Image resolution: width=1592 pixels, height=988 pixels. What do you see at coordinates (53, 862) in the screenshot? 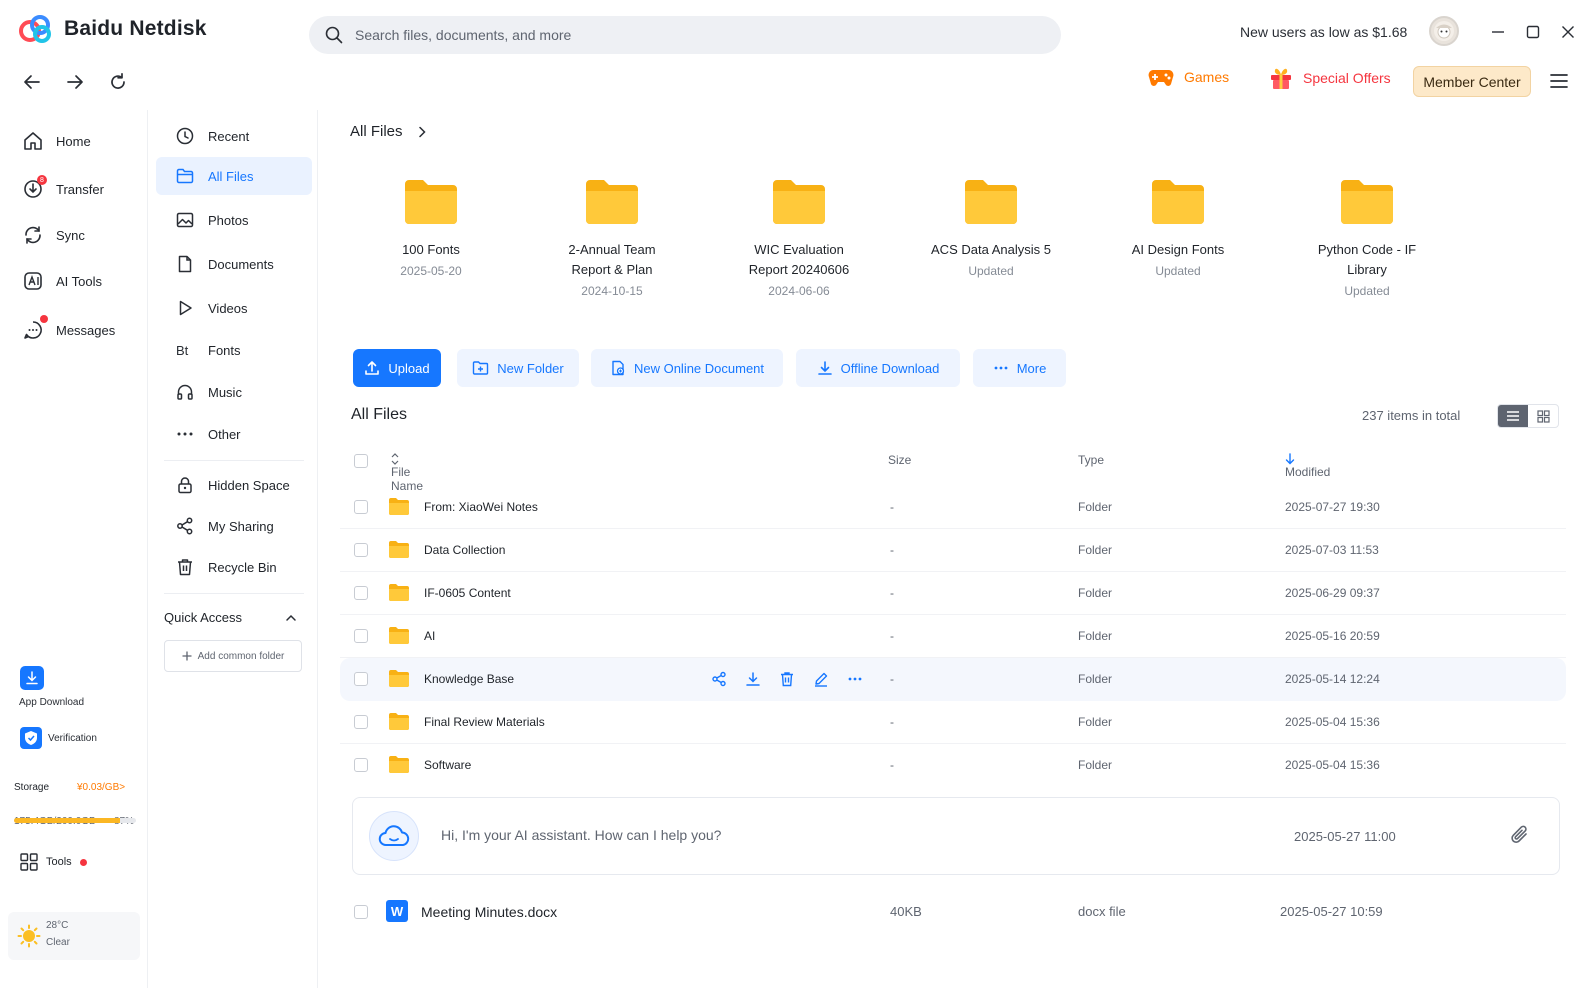
I see `tools-link: Tools` at bounding box center [53, 862].